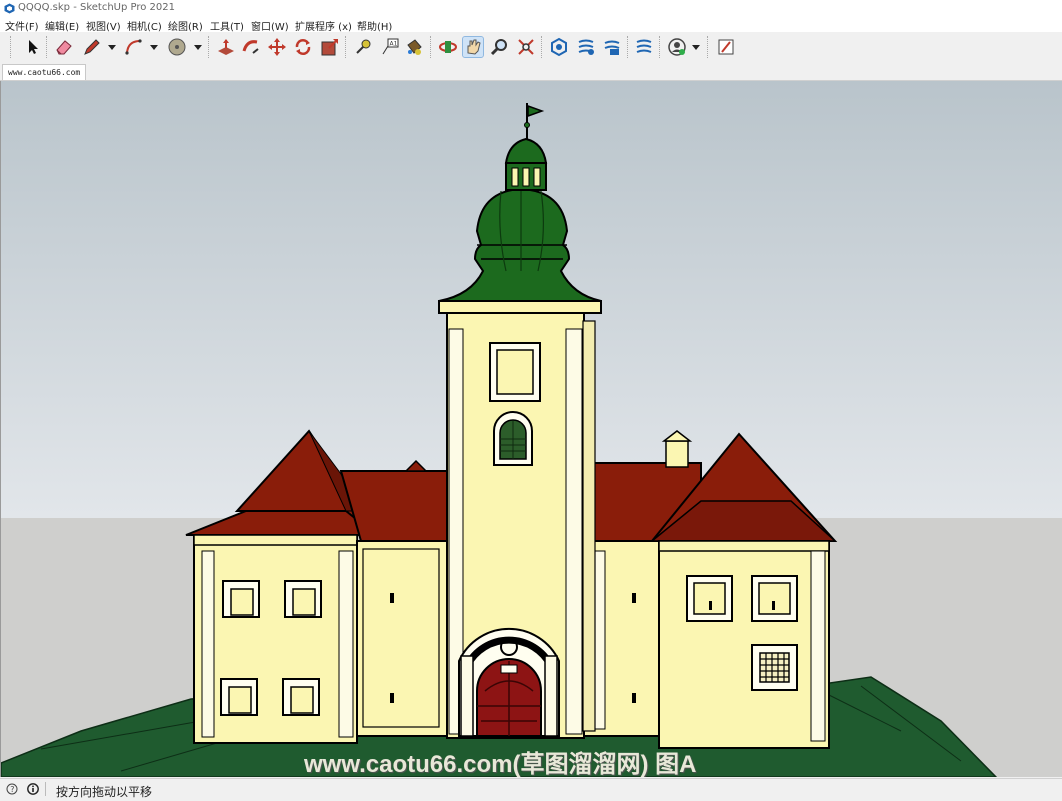 The width and height of the screenshot is (1062, 801). I want to click on pan-hand-icon, so click(474, 47).